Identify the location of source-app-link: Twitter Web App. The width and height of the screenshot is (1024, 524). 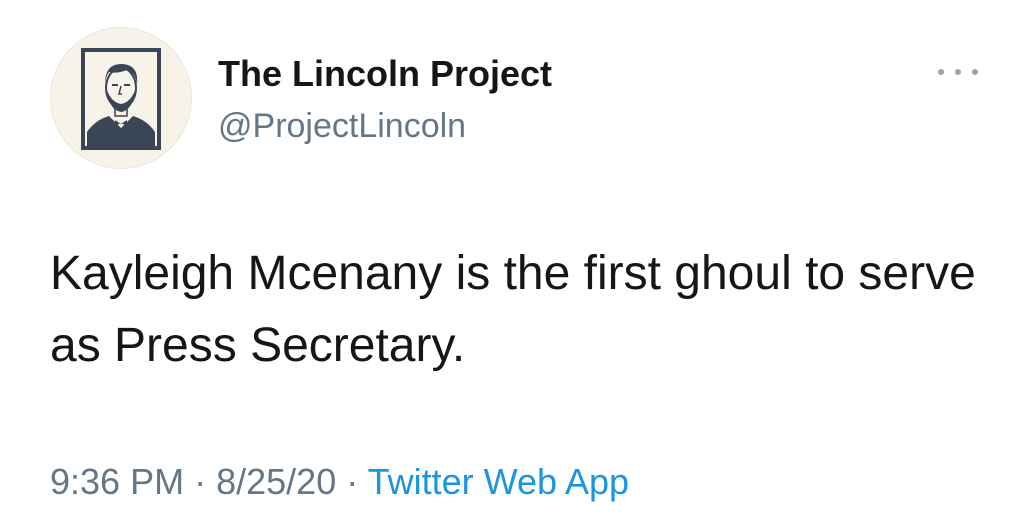
(498, 481).